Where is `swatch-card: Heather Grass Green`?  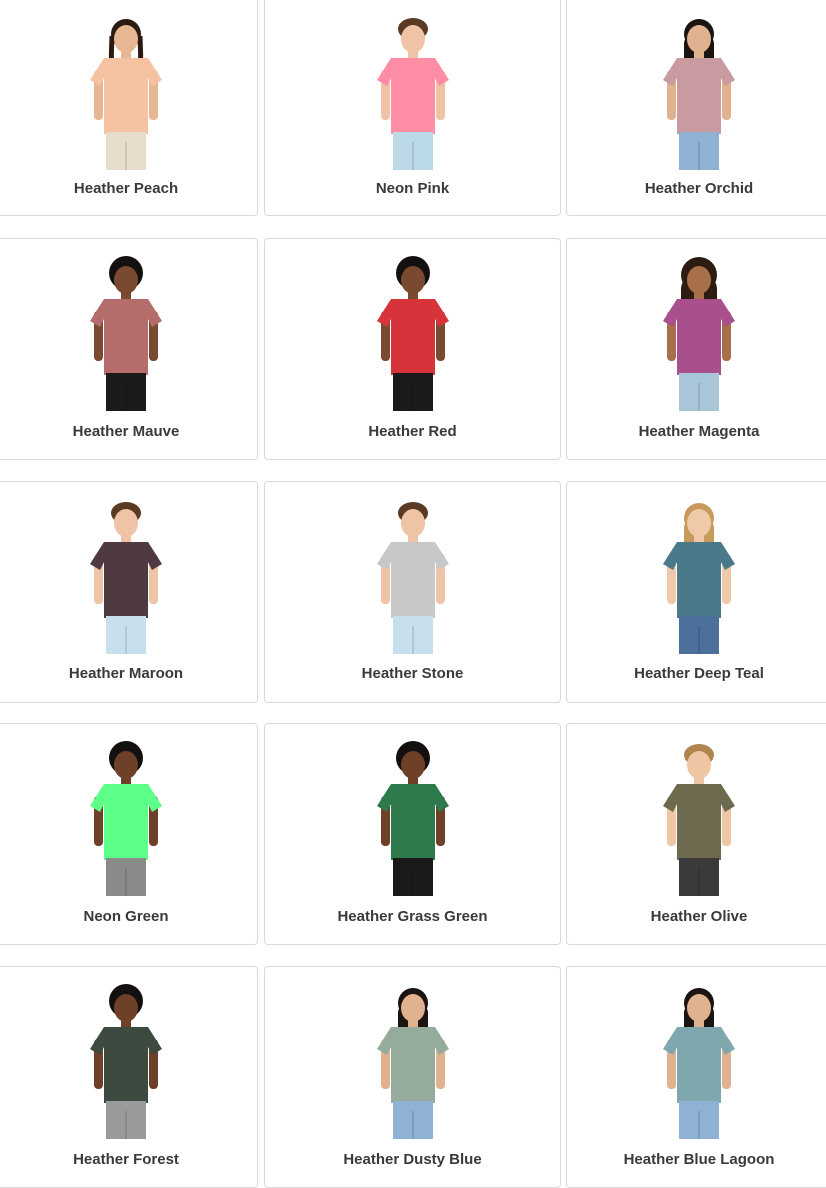 swatch-card: Heather Grass Green is located at coordinates (412, 834).